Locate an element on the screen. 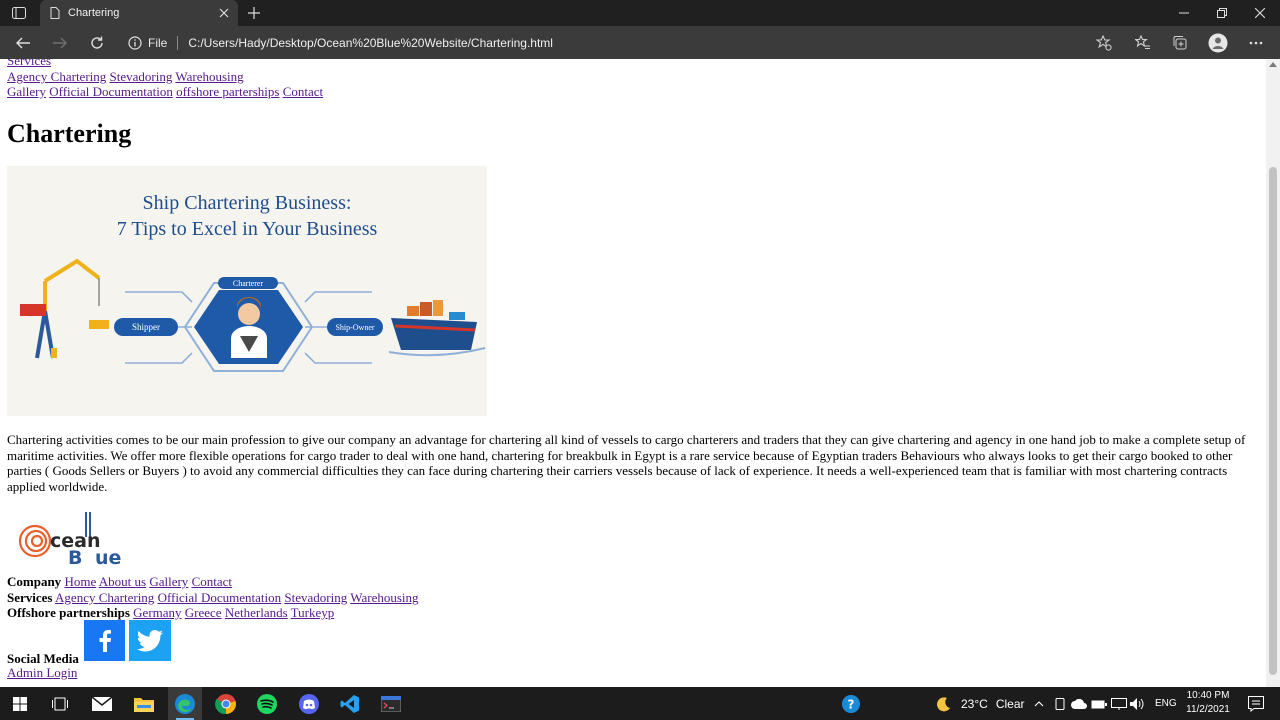 This screenshot has height=720, width=1280. back-button is located at coordinates (23, 42).